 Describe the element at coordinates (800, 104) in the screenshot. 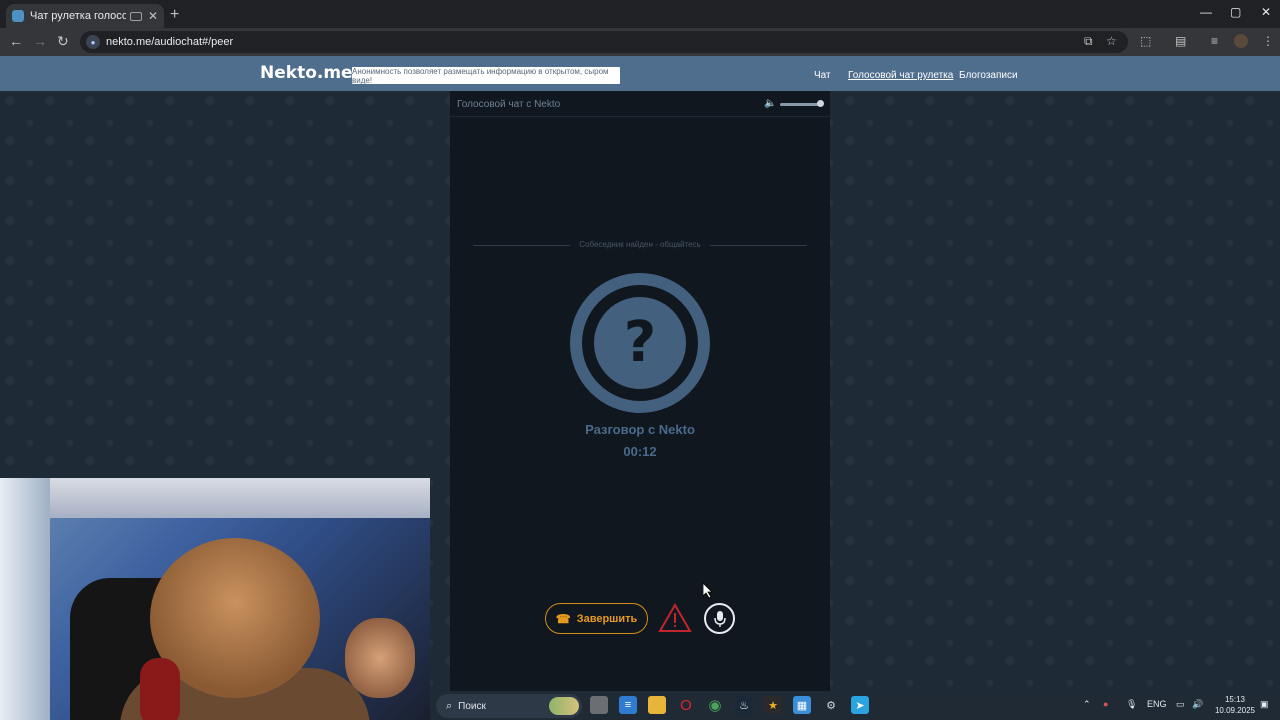

I see `volume-slider` at that location.